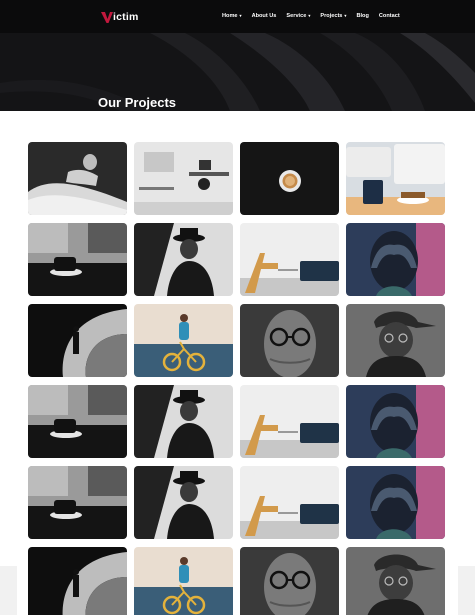 Image resolution: width=475 pixels, height=615 pixels. What do you see at coordinates (137, 102) in the screenshot?
I see `page-title: Our Projects` at bounding box center [137, 102].